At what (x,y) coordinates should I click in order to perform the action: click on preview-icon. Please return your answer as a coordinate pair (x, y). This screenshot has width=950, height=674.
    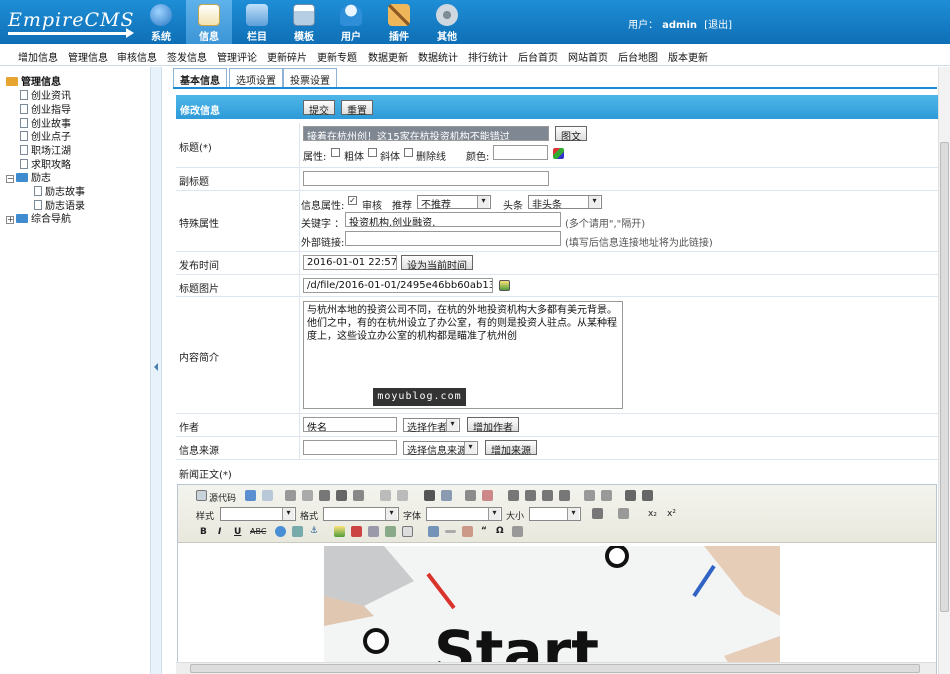
    Looking at the image, I should click on (267, 495).